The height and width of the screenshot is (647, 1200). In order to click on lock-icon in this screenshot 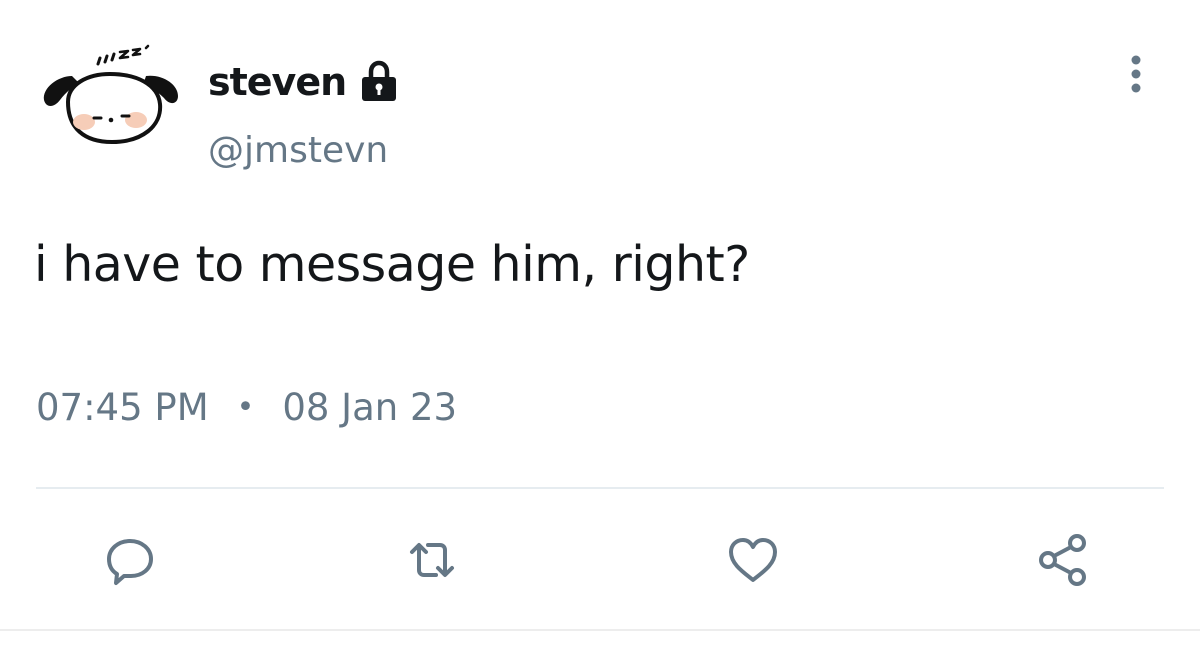, I will do `click(379, 80)`.